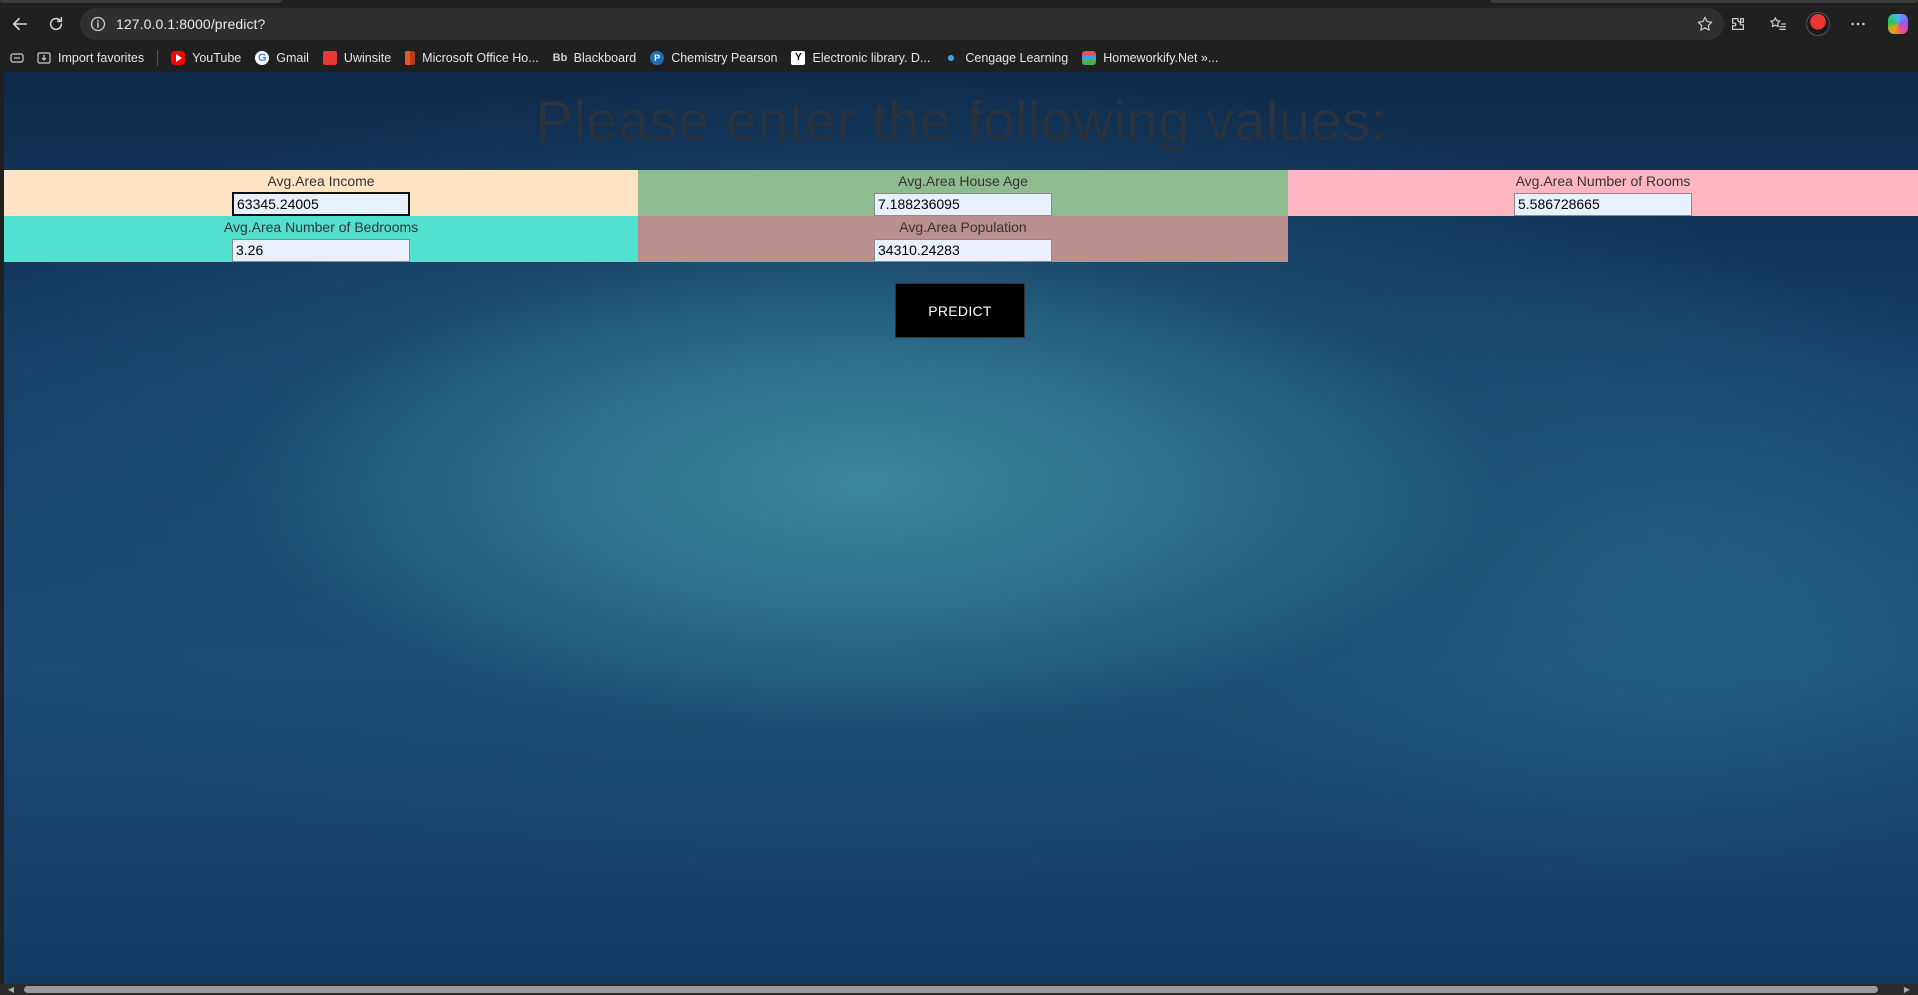 This screenshot has height=995, width=1918. Describe the element at coordinates (11, 989) in the screenshot. I see `scroll-left-arrow-icon: ◀` at that location.